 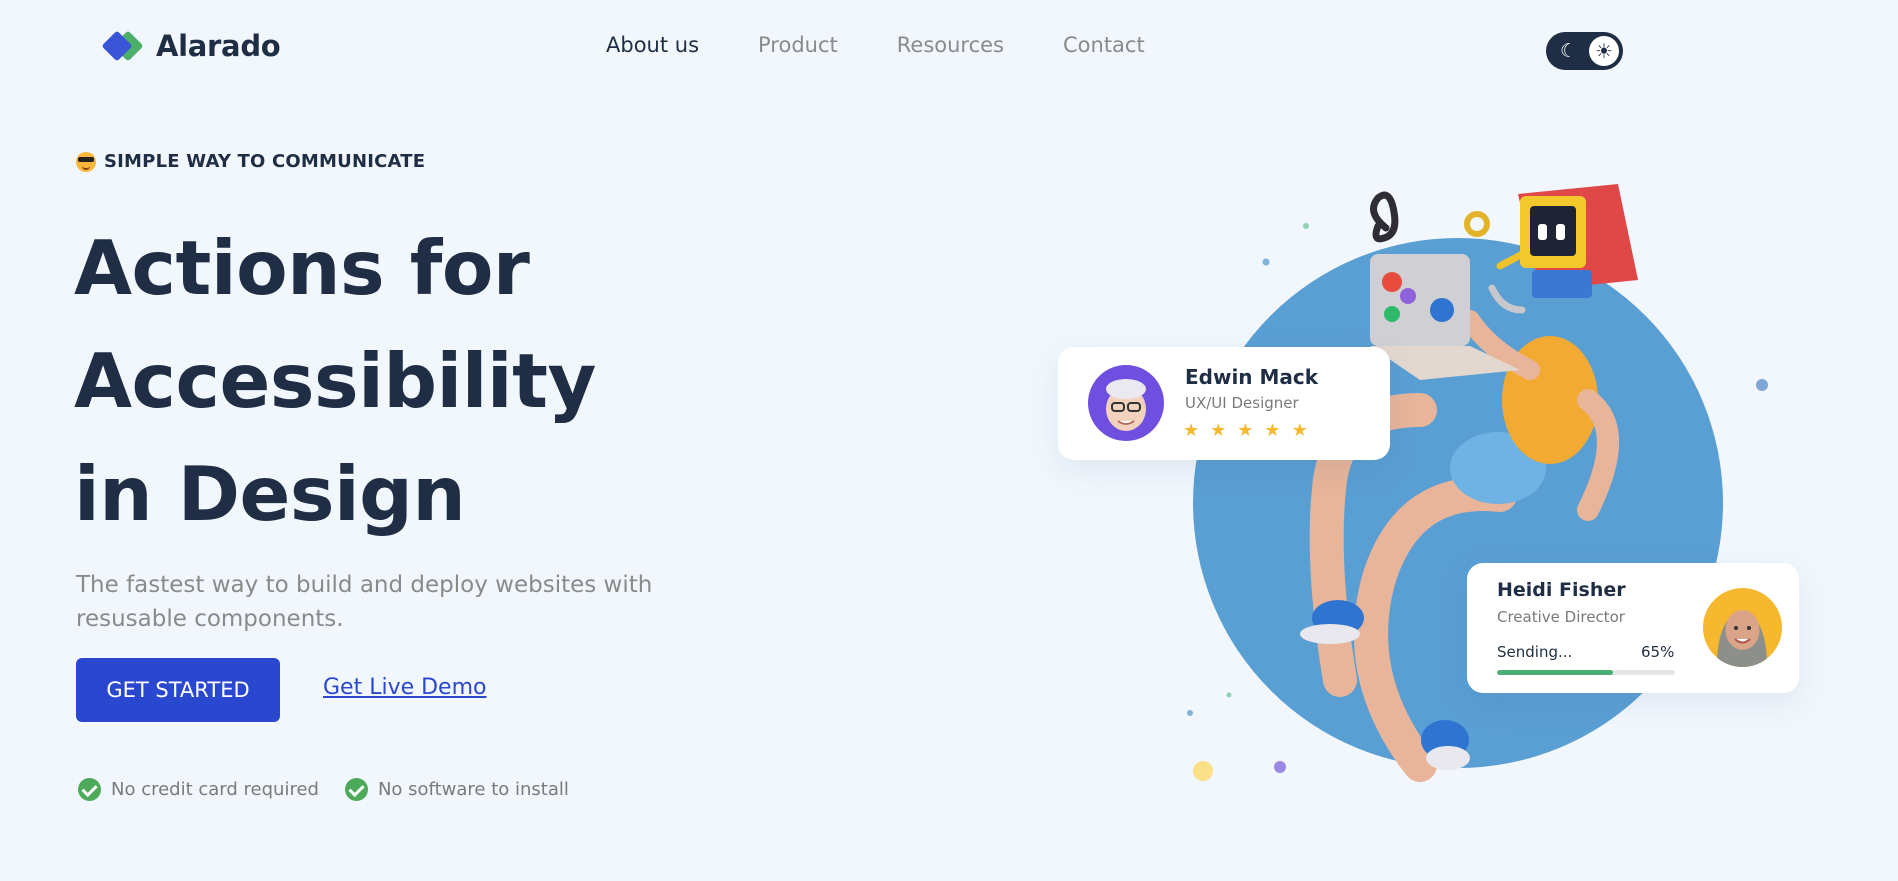 I want to click on check-label: No credit card required, so click(x=215, y=789).